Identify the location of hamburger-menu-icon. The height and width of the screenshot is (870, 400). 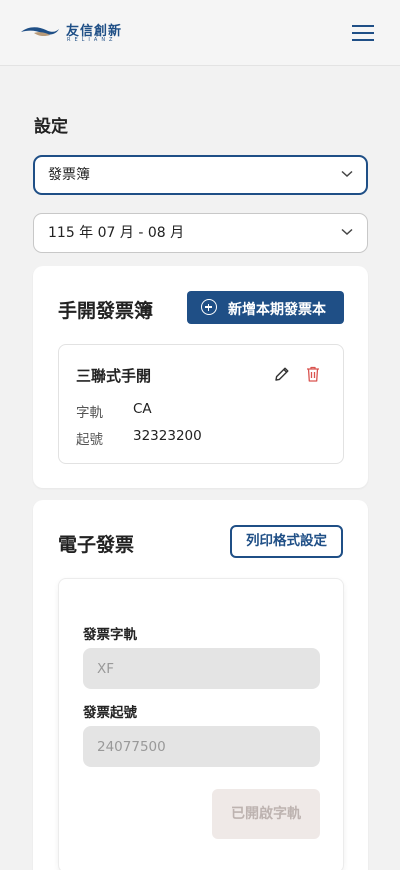
(363, 33).